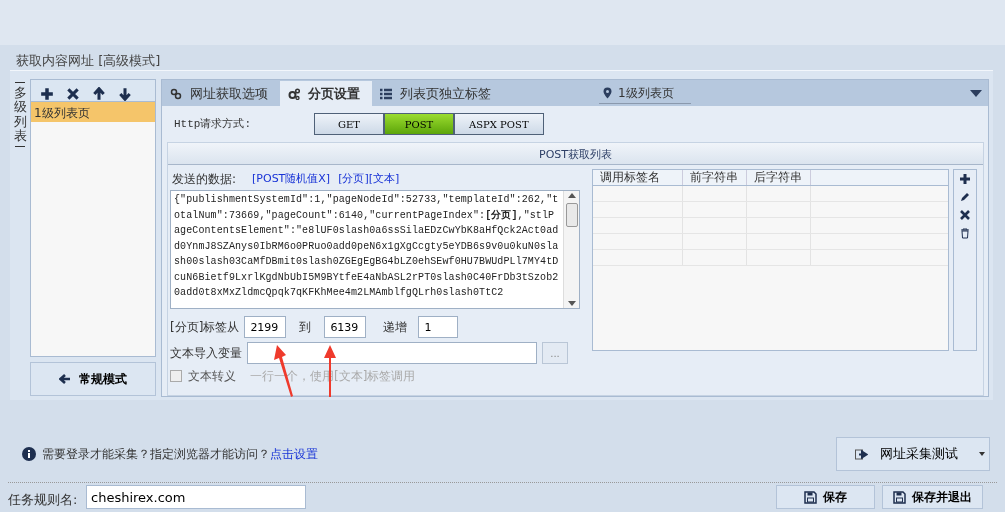  I want to click on tab: 网址获取选项, so click(221, 93).